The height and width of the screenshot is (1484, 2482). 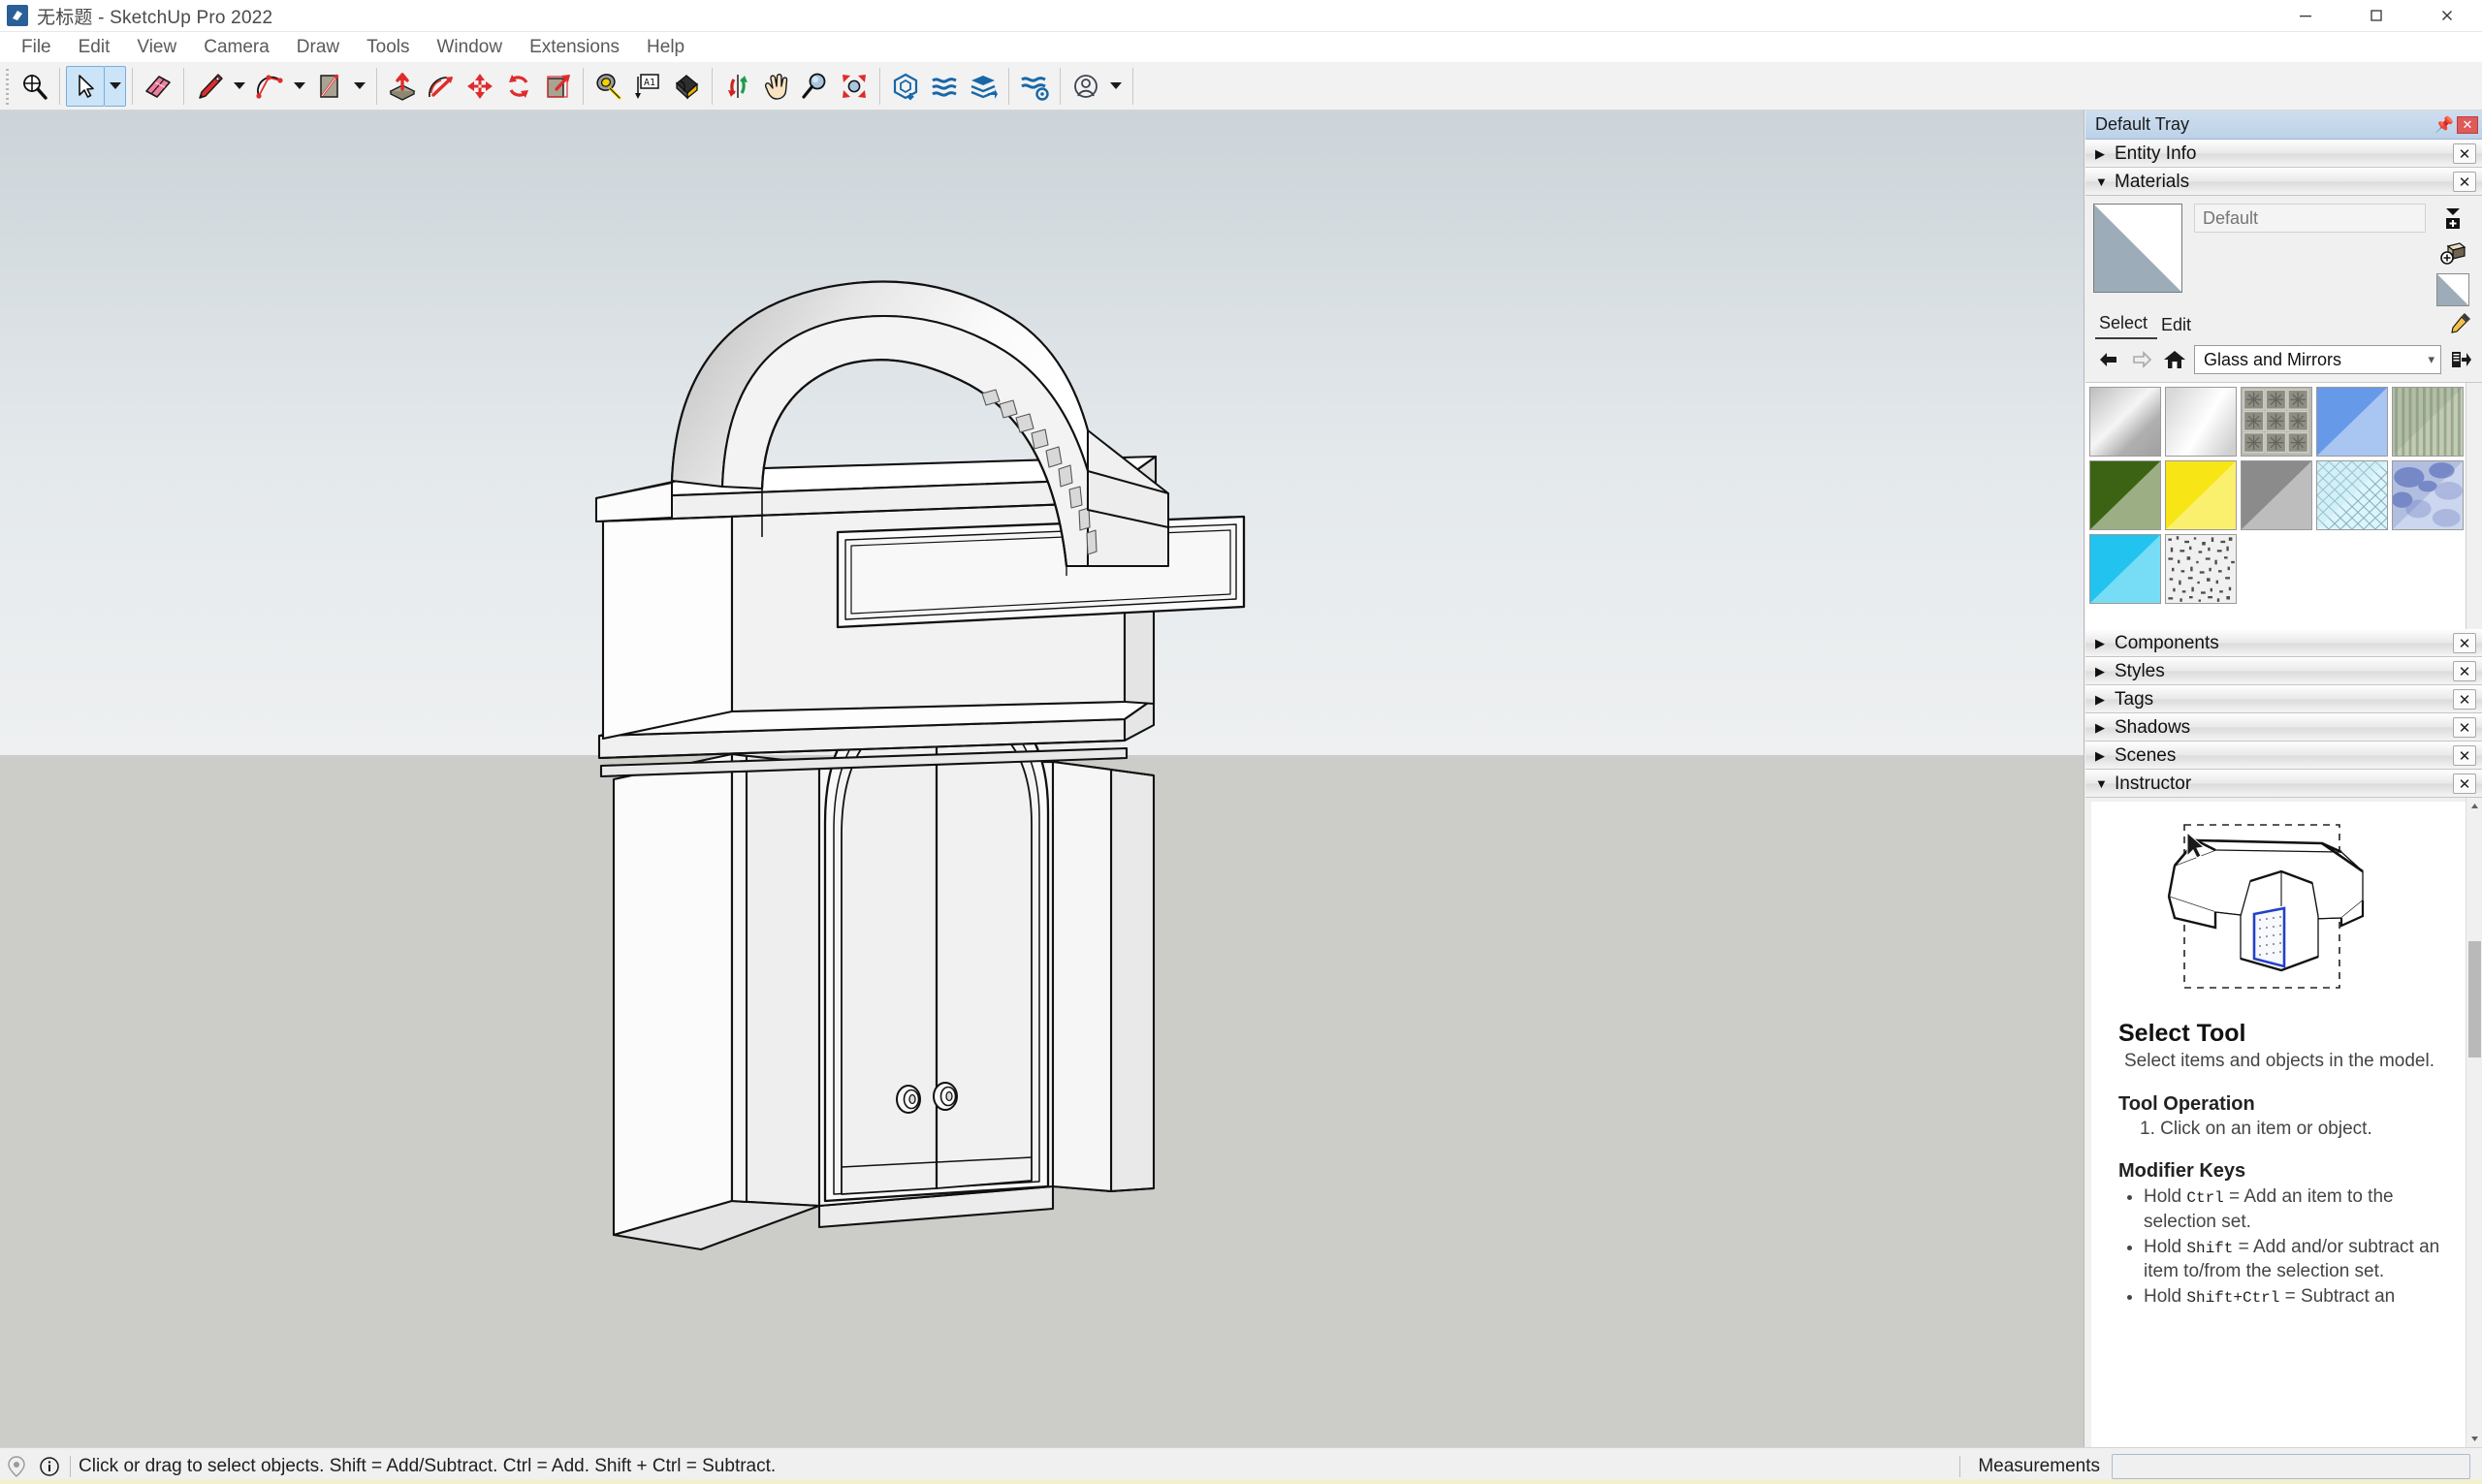 I want to click on measurements-input, so click(x=2291, y=1466).